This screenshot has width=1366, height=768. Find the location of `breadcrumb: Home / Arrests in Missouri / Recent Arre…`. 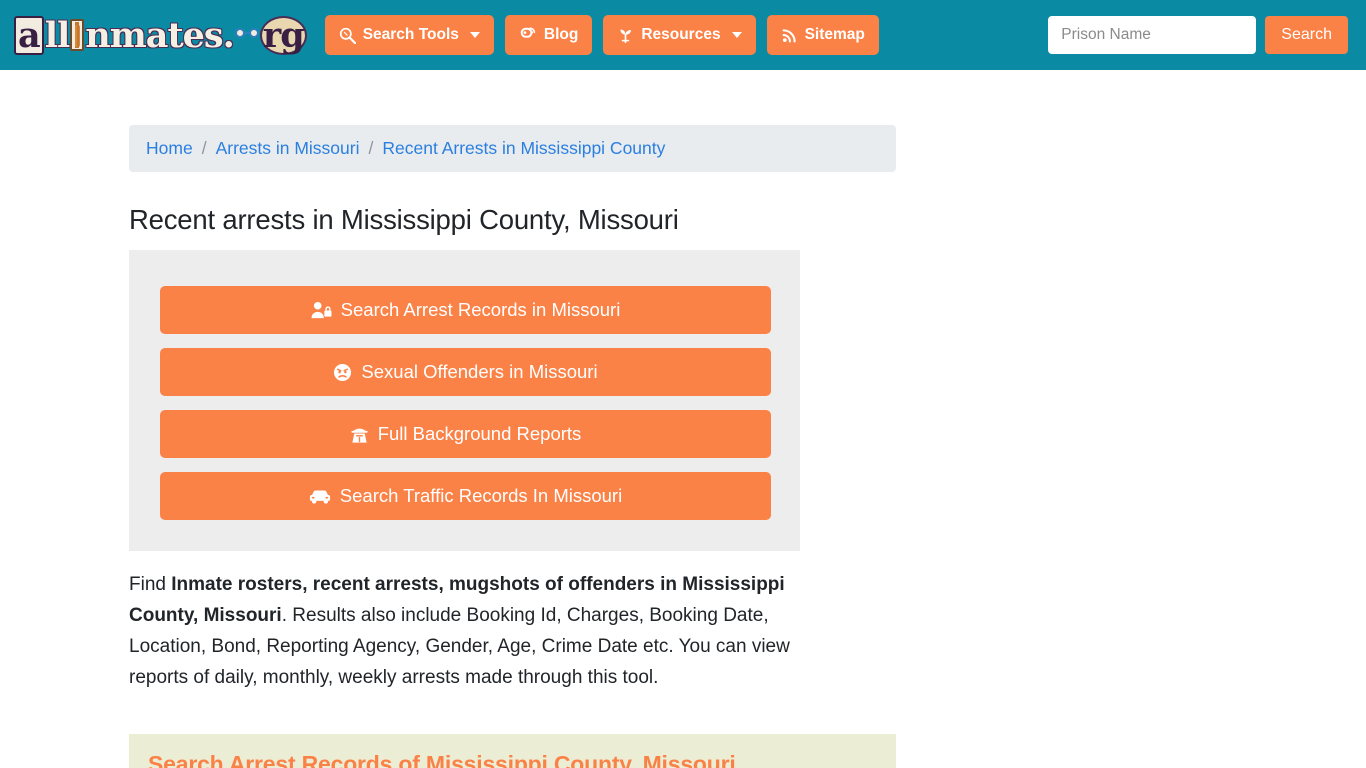

breadcrumb: Home / Arrests in Missouri / Recent Arre… is located at coordinates (512, 148).